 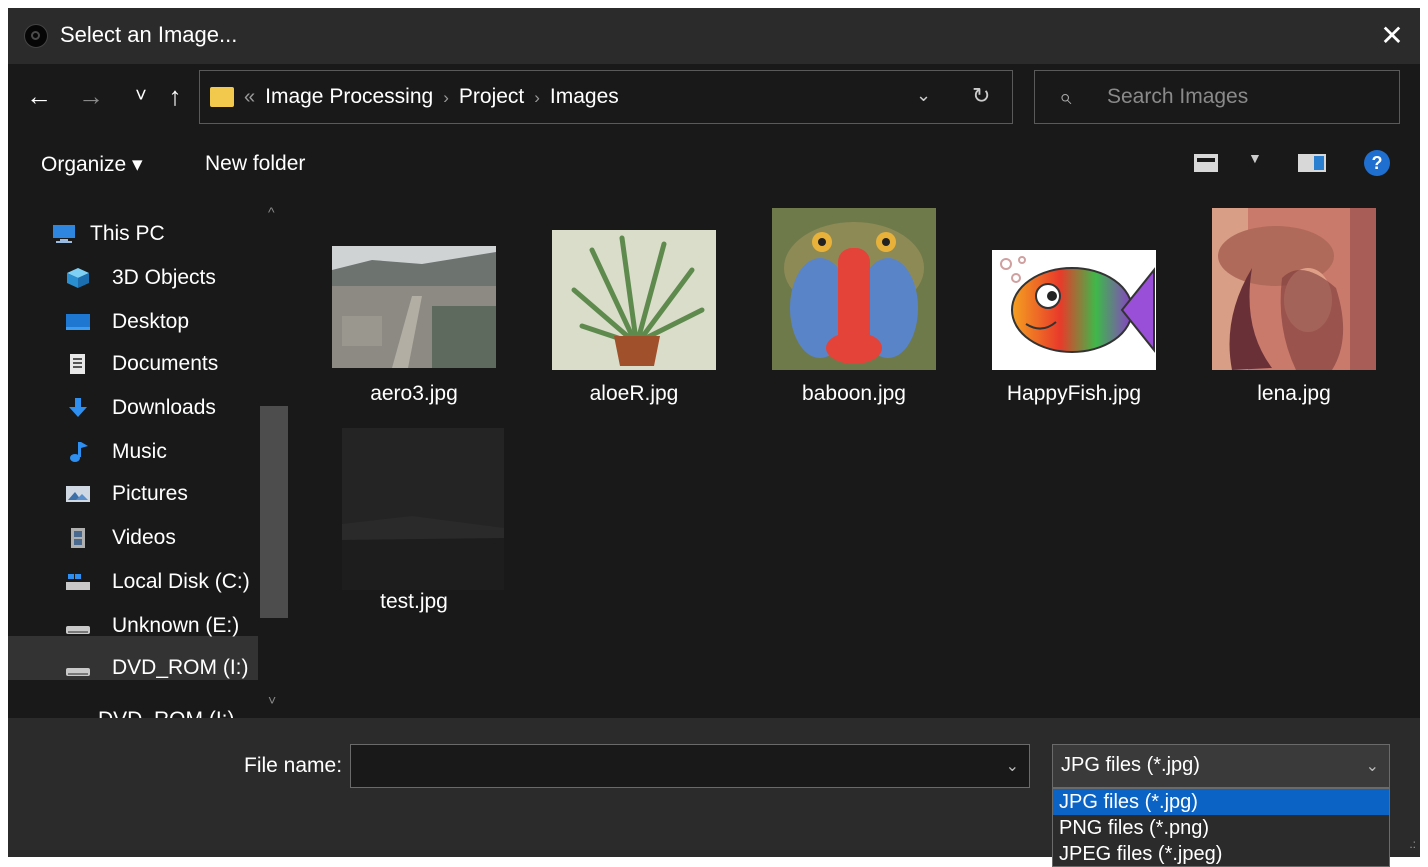 I want to click on sidebar-item-3d-objects: 3D Objects, so click(x=176, y=278).